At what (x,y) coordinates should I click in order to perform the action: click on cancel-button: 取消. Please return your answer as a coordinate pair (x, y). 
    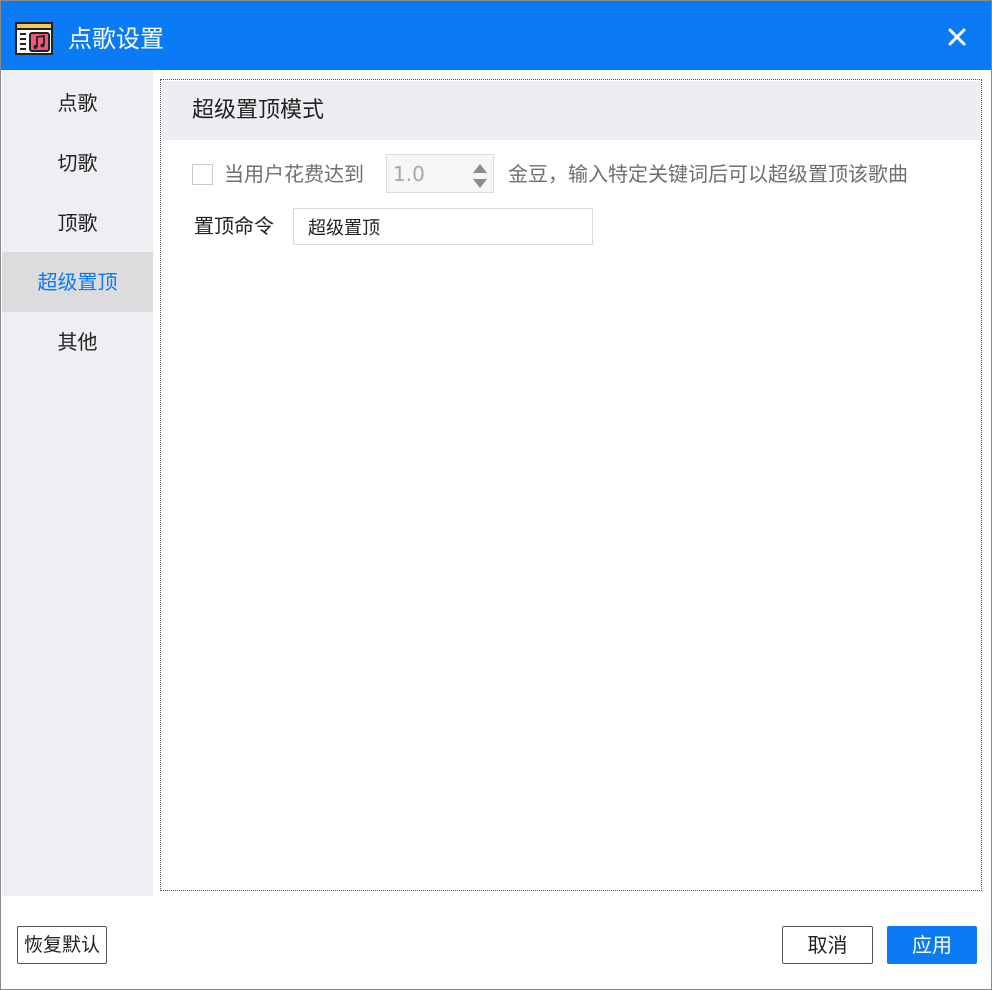
    Looking at the image, I should click on (827, 945).